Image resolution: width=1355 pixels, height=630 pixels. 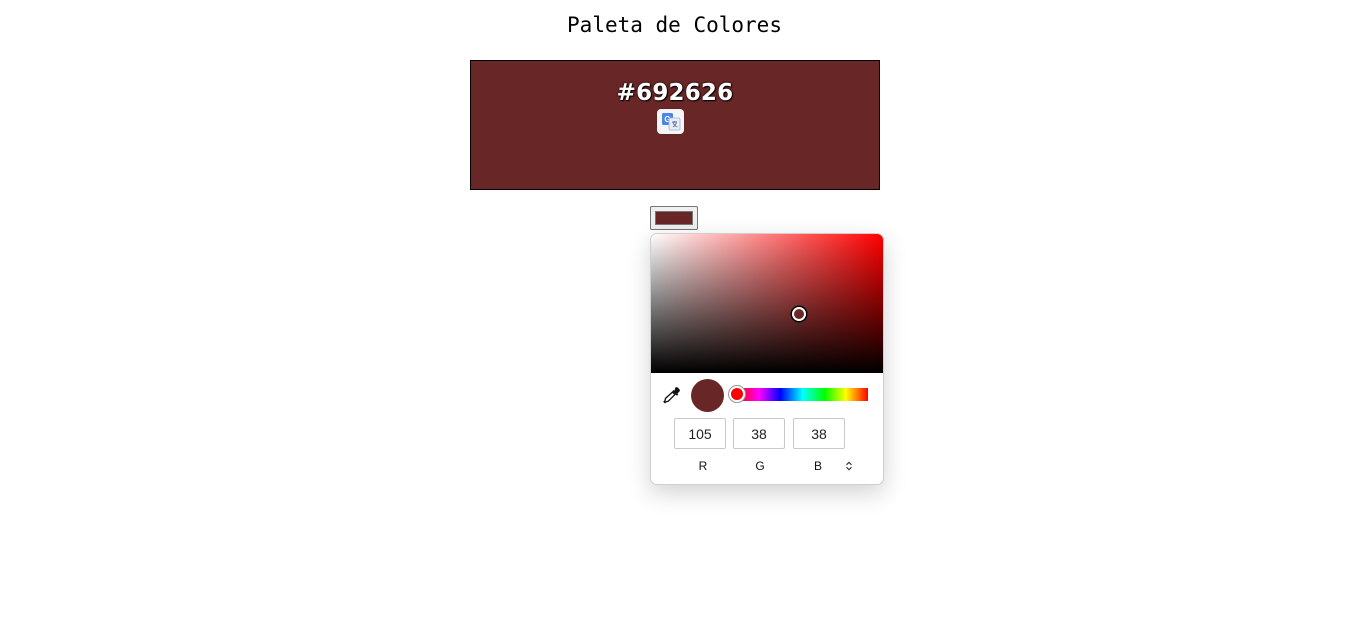 I want to click on red-label: R, so click(x=703, y=466).